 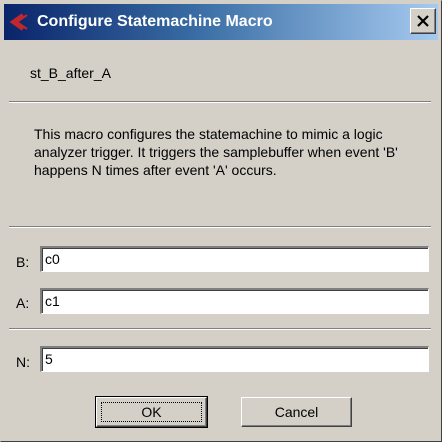 I want to click on ok-button: OK, so click(x=151, y=412).